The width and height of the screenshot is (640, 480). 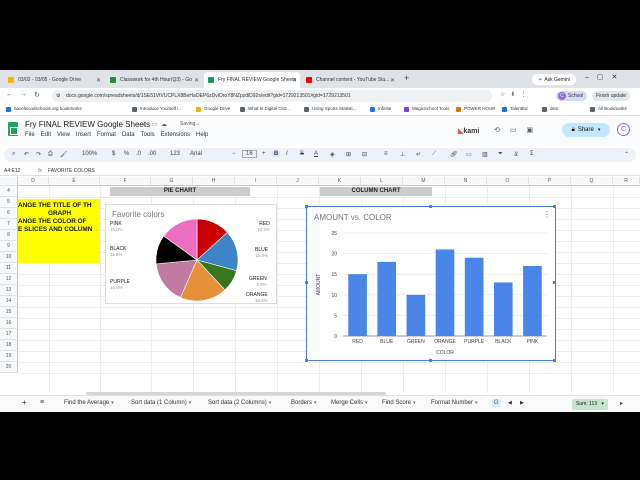 What do you see at coordinates (9, 257) in the screenshot?
I see `row-header: 10` at bounding box center [9, 257].